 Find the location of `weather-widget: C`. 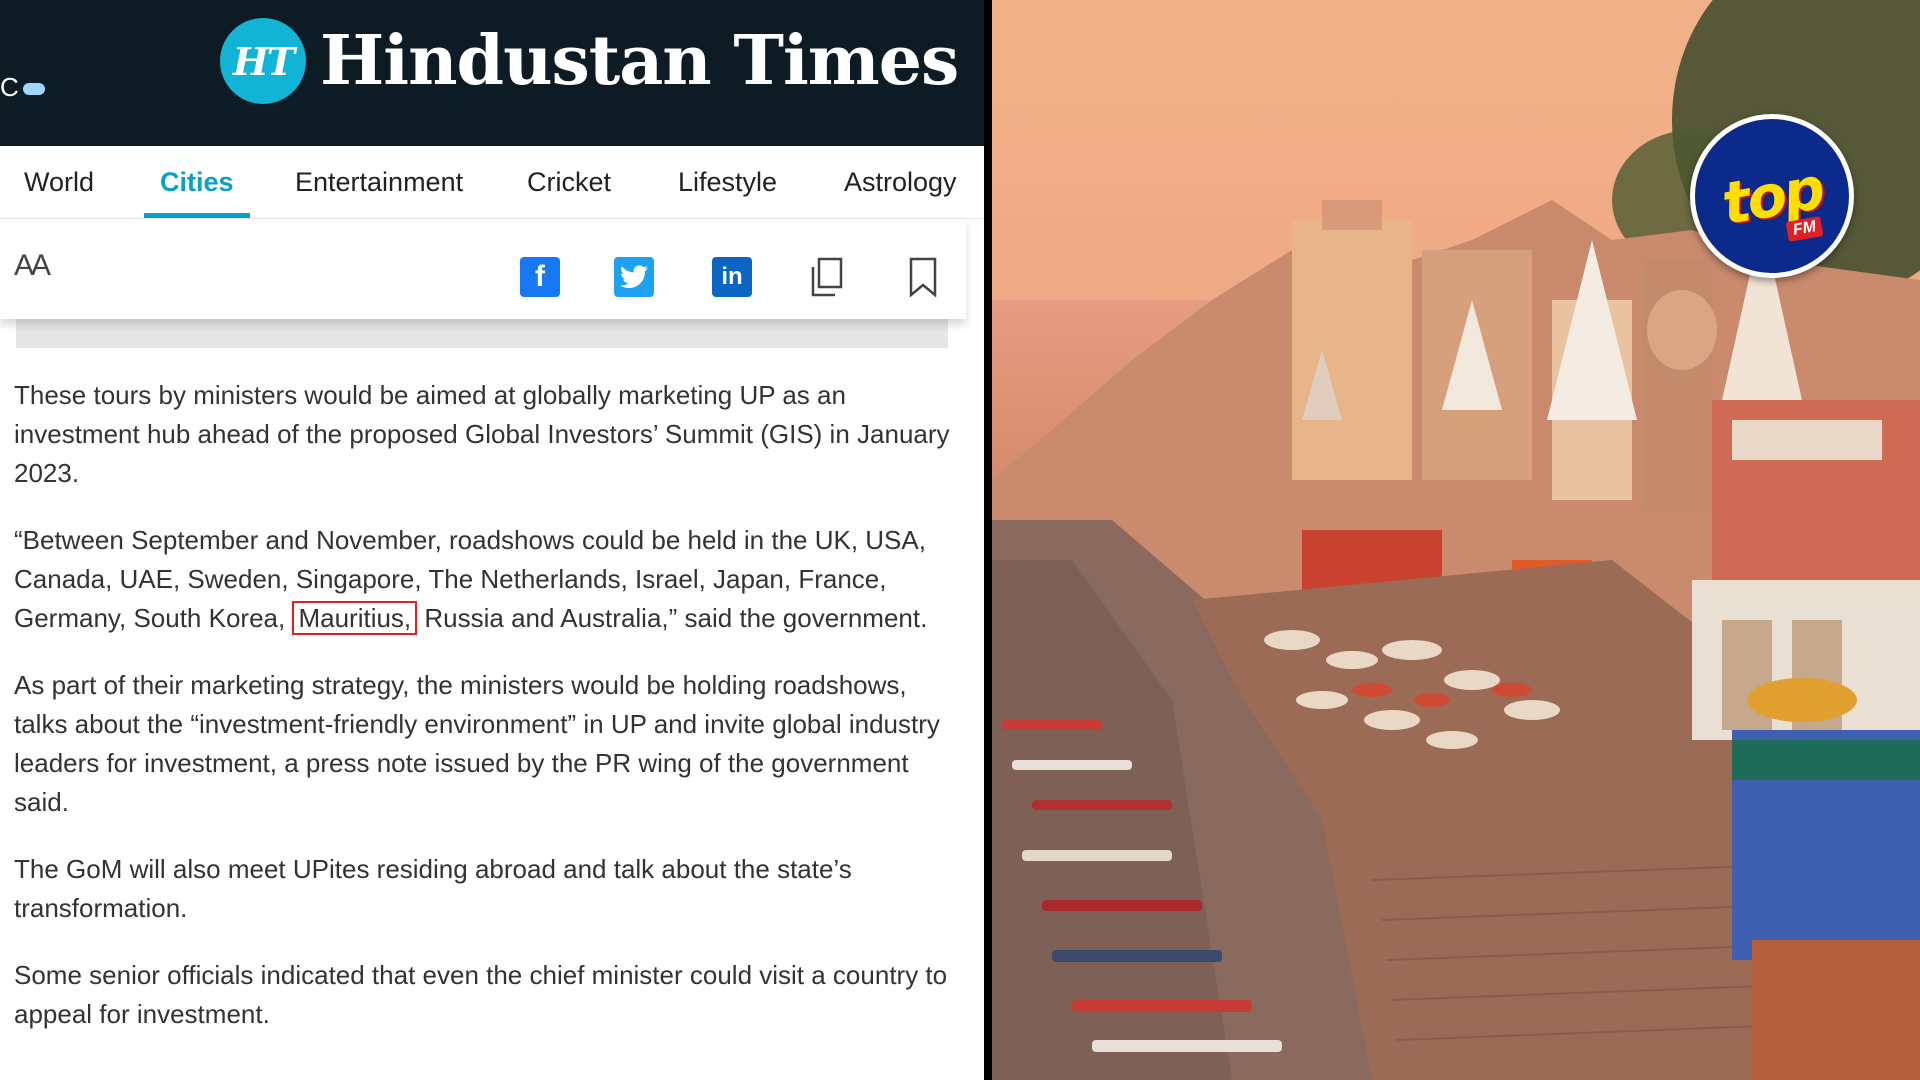

weather-widget: C is located at coordinates (22, 87).